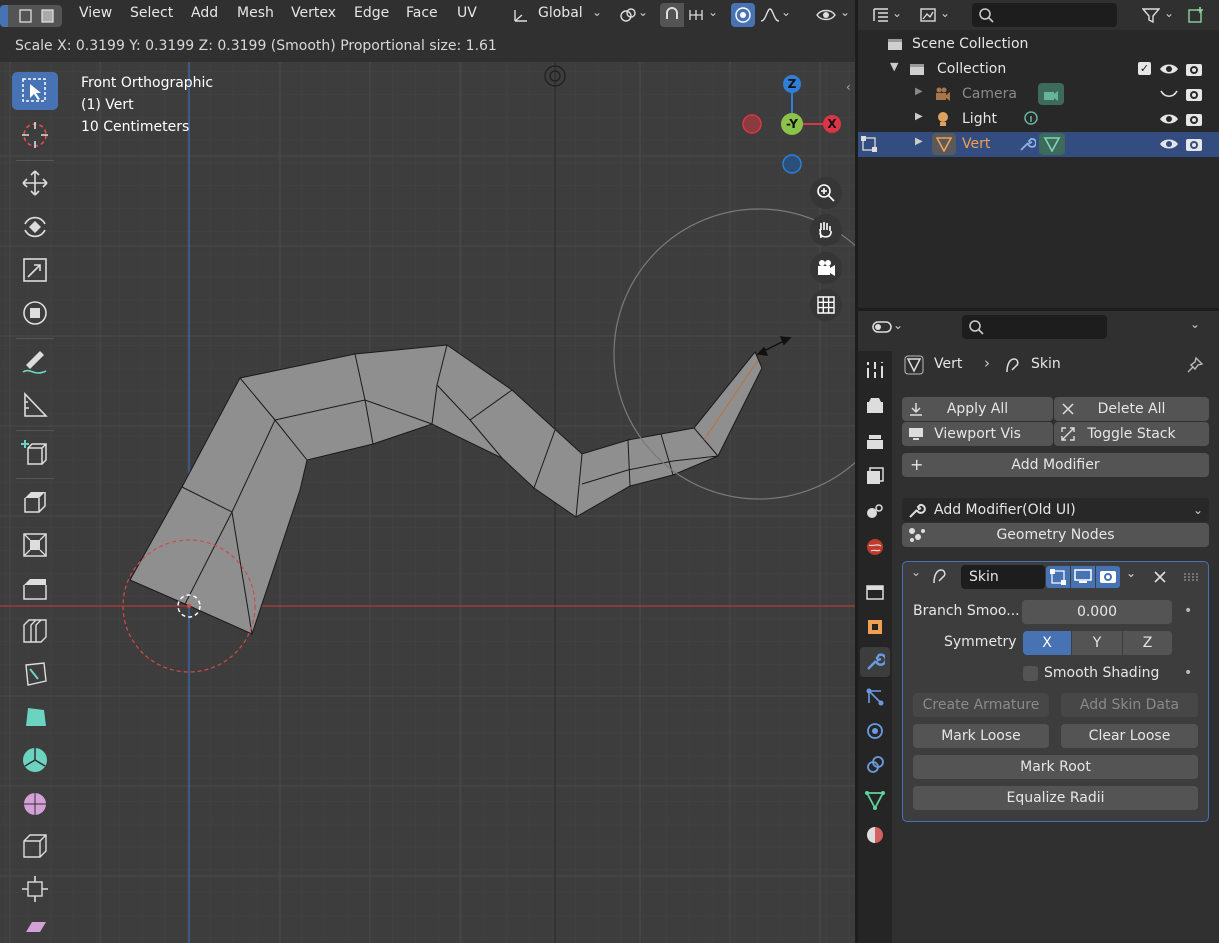 This screenshot has width=1219, height=943. Describe the element at coordinates (743, 15) in the screenshot. I see `proportional-edit-toggle` at that location.